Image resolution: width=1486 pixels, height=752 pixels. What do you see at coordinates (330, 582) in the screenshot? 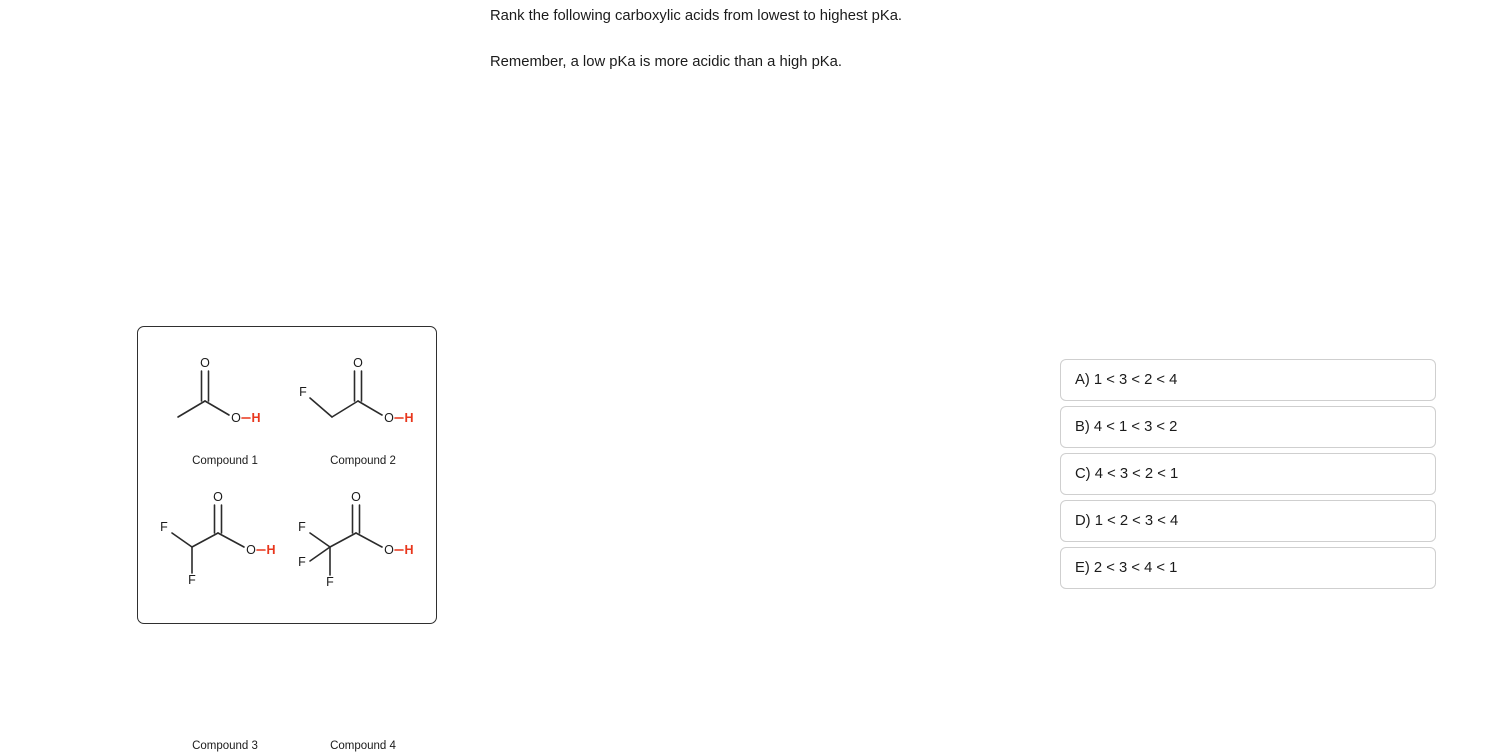
I see `fluorine-label-3: F` at bounding box center [330, 582].